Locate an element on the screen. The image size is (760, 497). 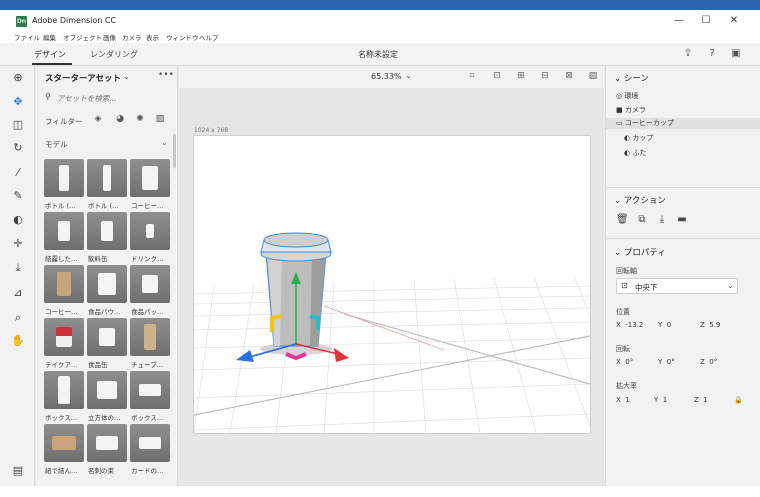
scale-y-value: 1 is located at coordinates (665, 400).